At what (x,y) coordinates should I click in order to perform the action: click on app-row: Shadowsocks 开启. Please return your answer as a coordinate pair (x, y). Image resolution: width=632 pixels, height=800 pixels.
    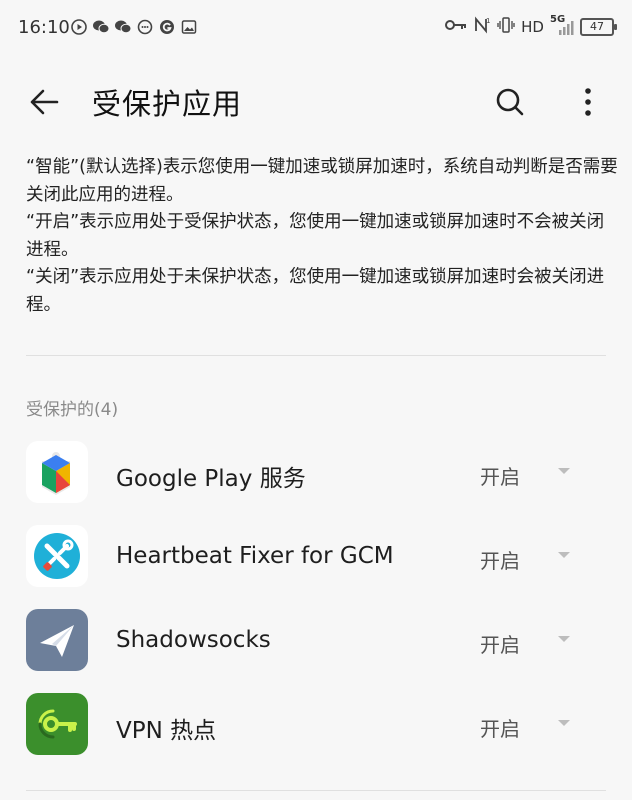
    Looking at the image, I should click on (316, 640).